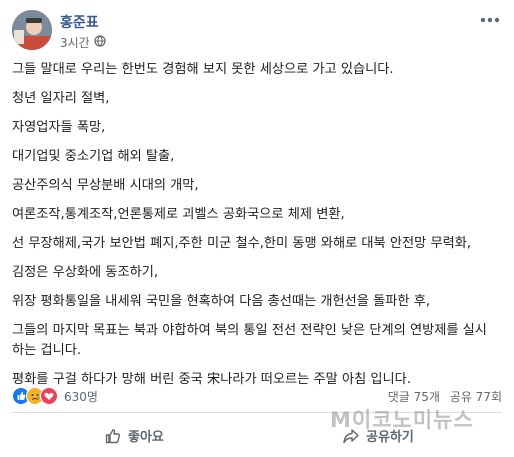 The height and width of the screenshot is (457, 514). Describe the element at coordinates (178, 214) in the screenshot. I see `post-paragraph: 여론조작,통계조작,언론통제로 괴벨스 공화국으로 체제 변환,` at that location.